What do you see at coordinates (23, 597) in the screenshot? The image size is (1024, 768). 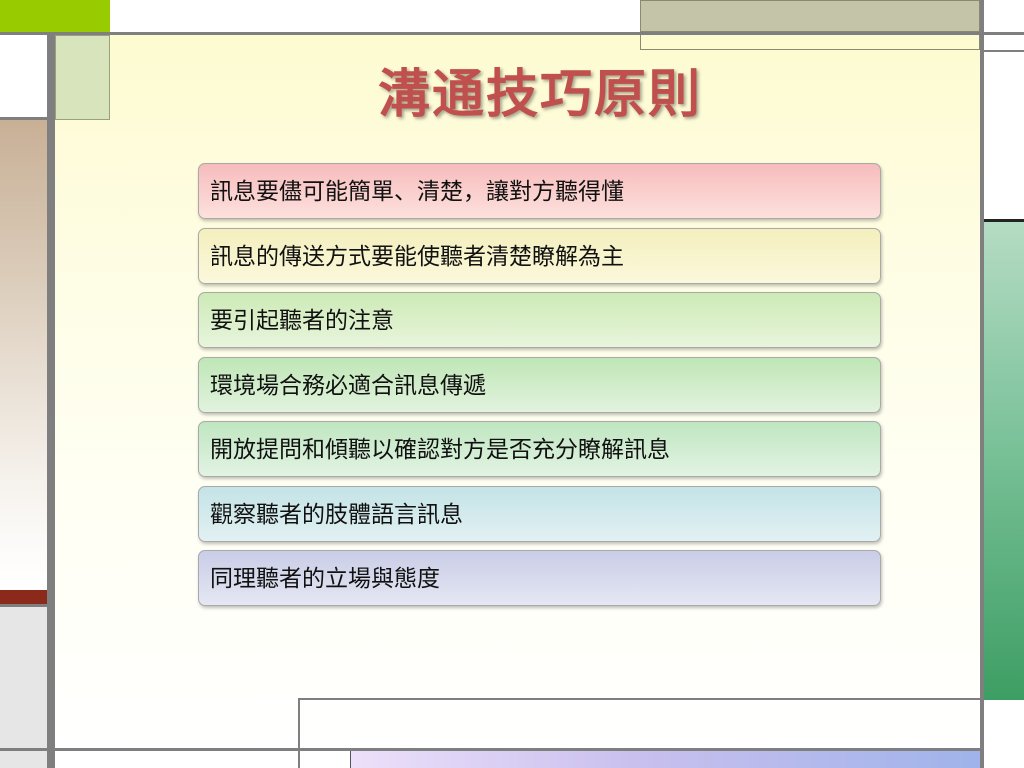 I see `left-red-accent` at bounding box center [23, 597].